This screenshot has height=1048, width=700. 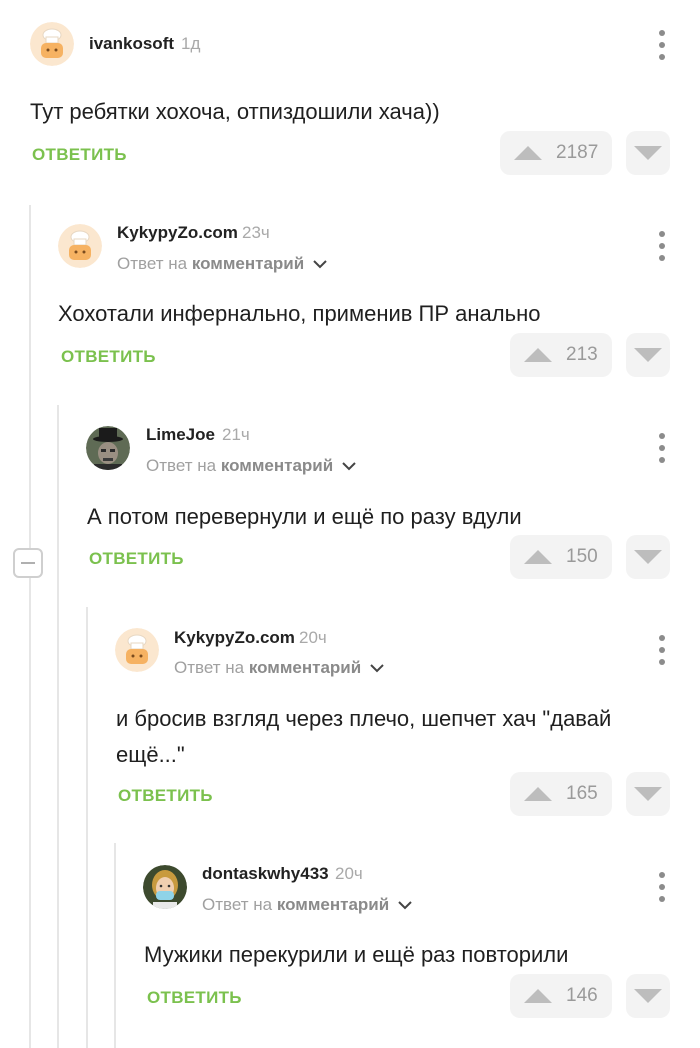 I want to click on username: ivankosoft, so click(x=131, y=44).